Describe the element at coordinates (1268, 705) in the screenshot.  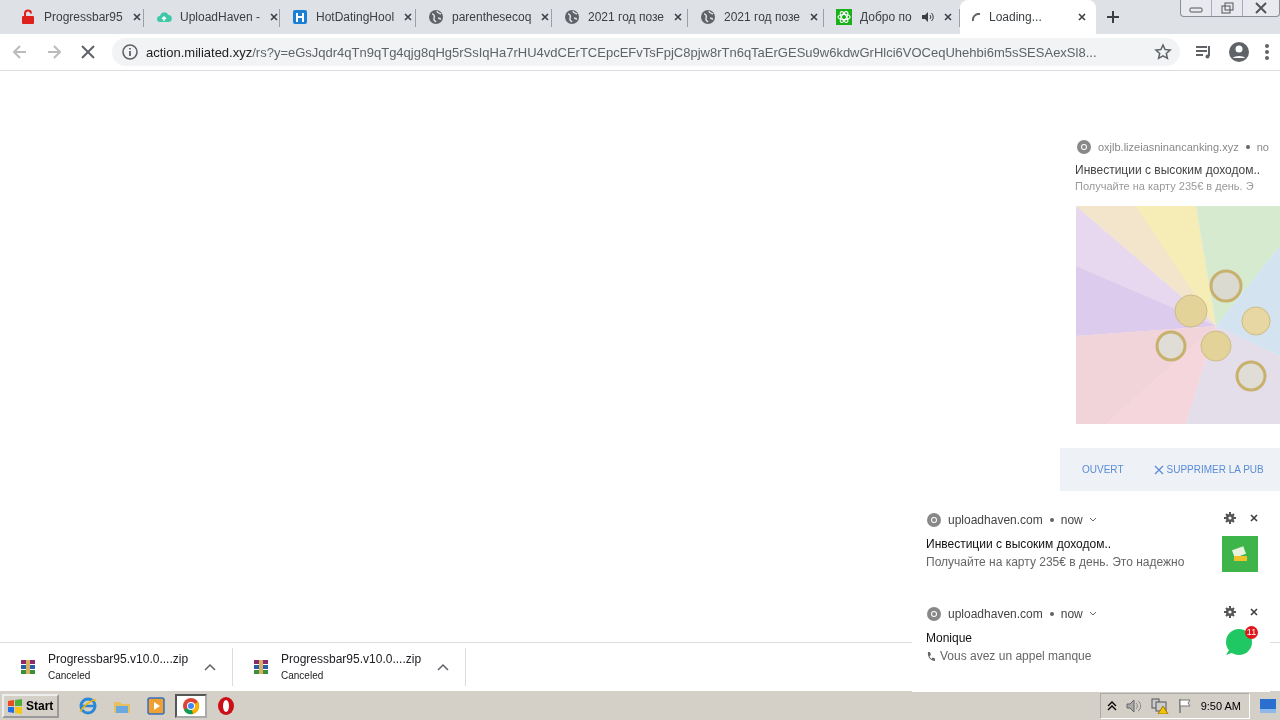
I see `show-desktop-icon` at that location.